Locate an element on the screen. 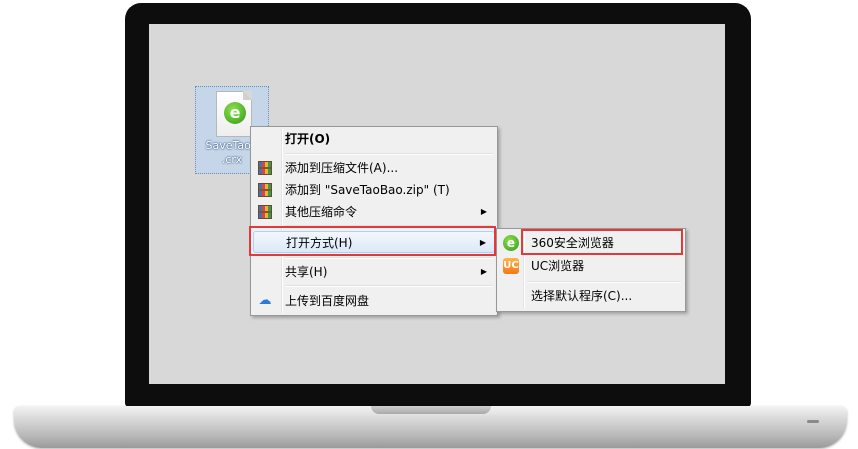 The width and height of the screenshot is (858, 449). laptop-base is located at coordinates (430, 427).